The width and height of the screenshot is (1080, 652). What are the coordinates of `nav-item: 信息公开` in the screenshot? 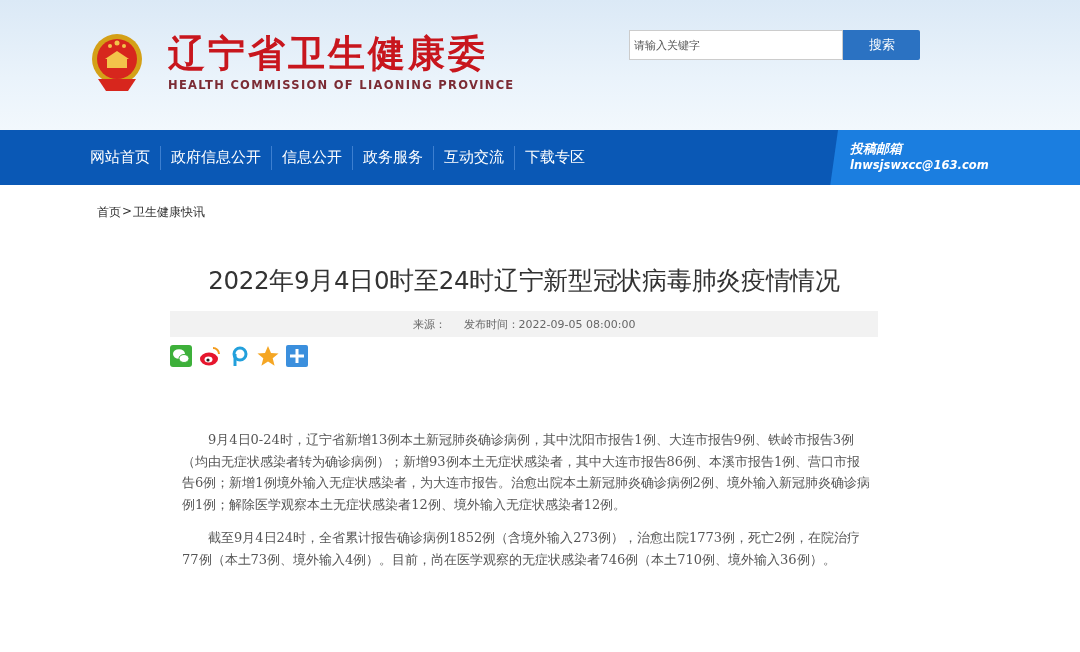 It's located at (312, 157).